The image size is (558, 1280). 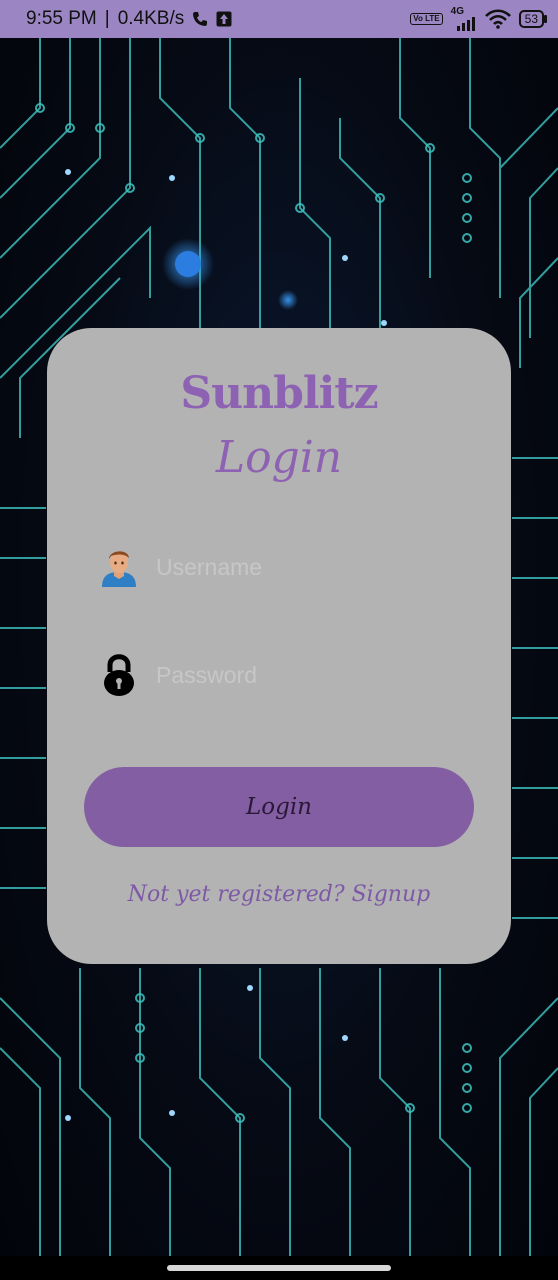 I want to click on signal-icon: 4G, so click(x=464, y=19).